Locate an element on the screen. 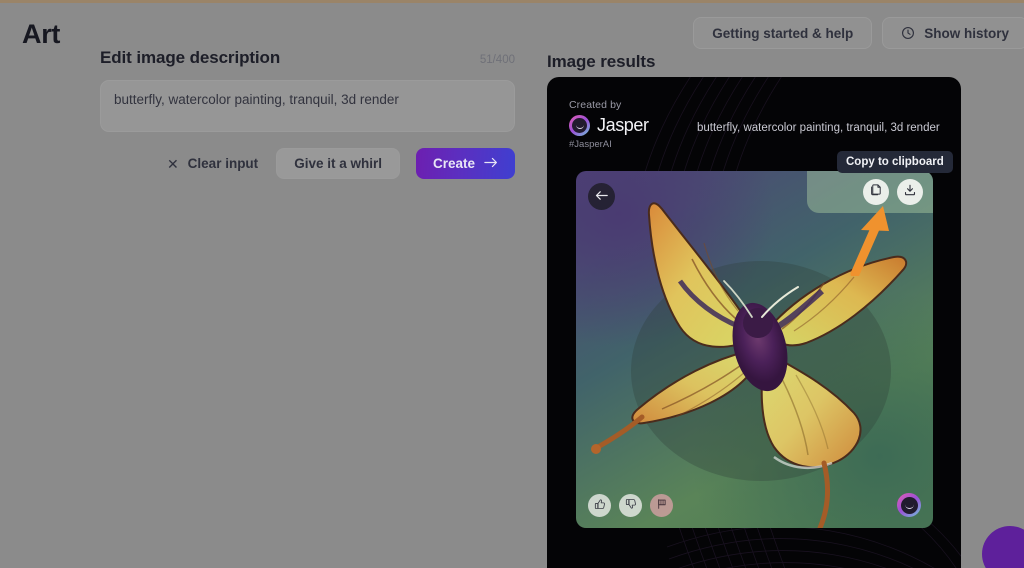  feedback-buttons is located at coordinates (630, 505).